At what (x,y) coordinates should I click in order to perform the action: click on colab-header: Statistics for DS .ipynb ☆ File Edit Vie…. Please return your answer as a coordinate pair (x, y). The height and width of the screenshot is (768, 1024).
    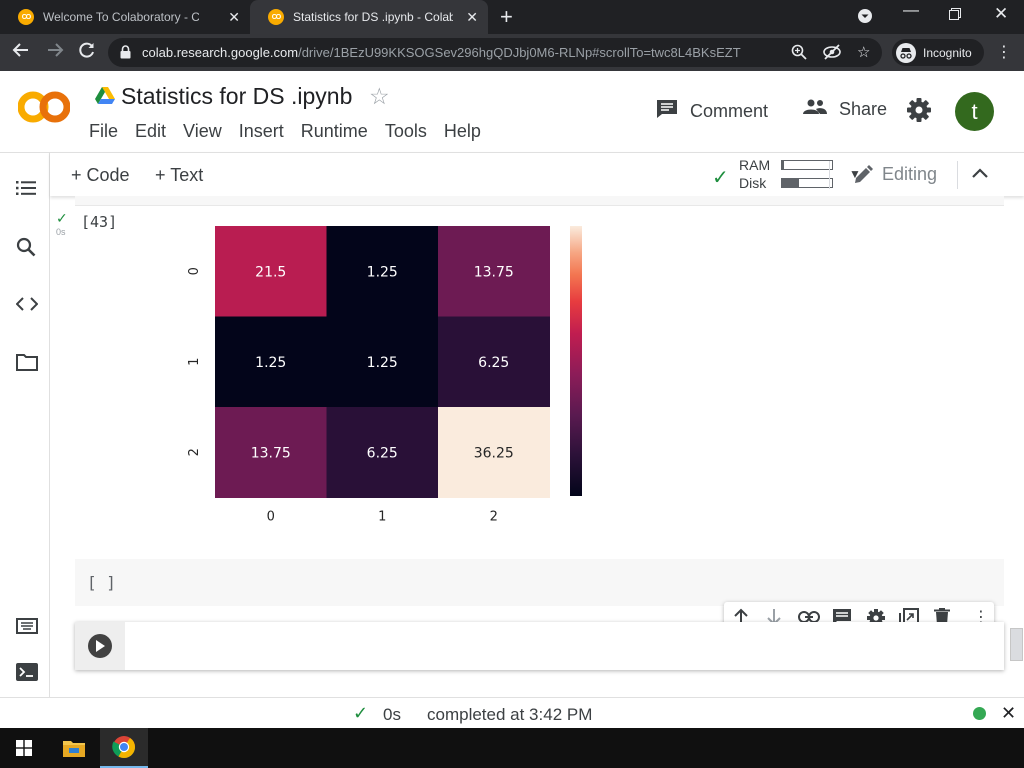
    Looking at the image, I should click on (512, 111).